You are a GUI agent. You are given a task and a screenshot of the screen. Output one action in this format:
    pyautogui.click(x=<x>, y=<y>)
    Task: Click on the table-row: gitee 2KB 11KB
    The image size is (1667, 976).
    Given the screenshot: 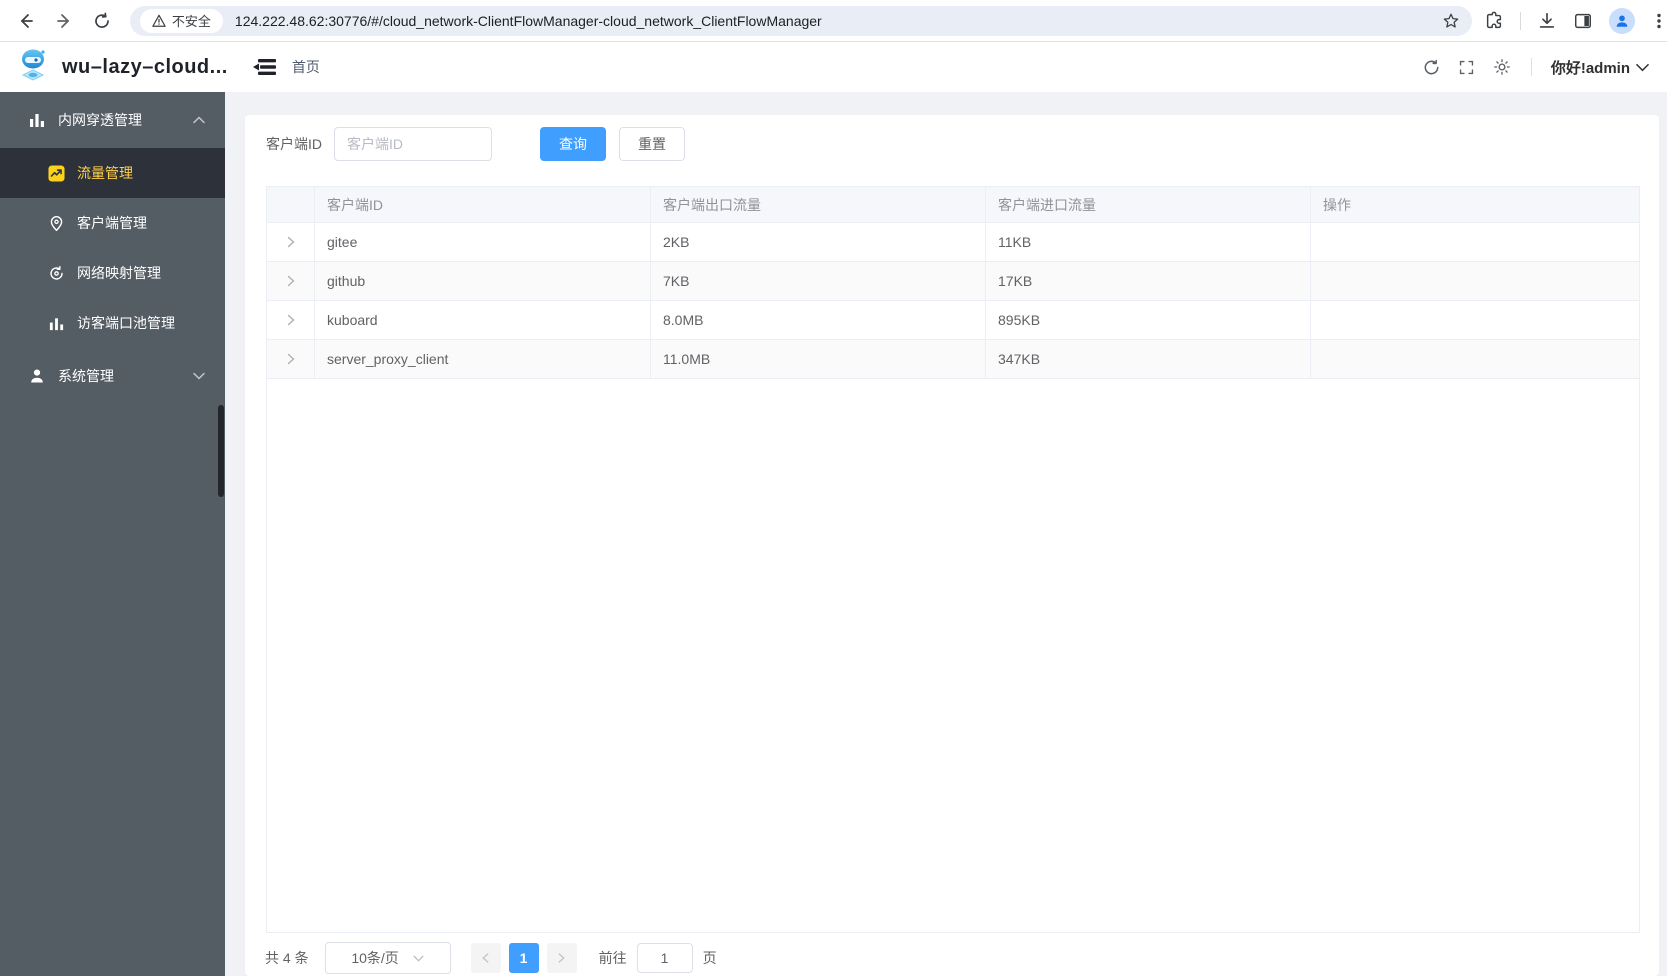 What is the action you would take?
    pyautogui.click(x=953, y=242)
    